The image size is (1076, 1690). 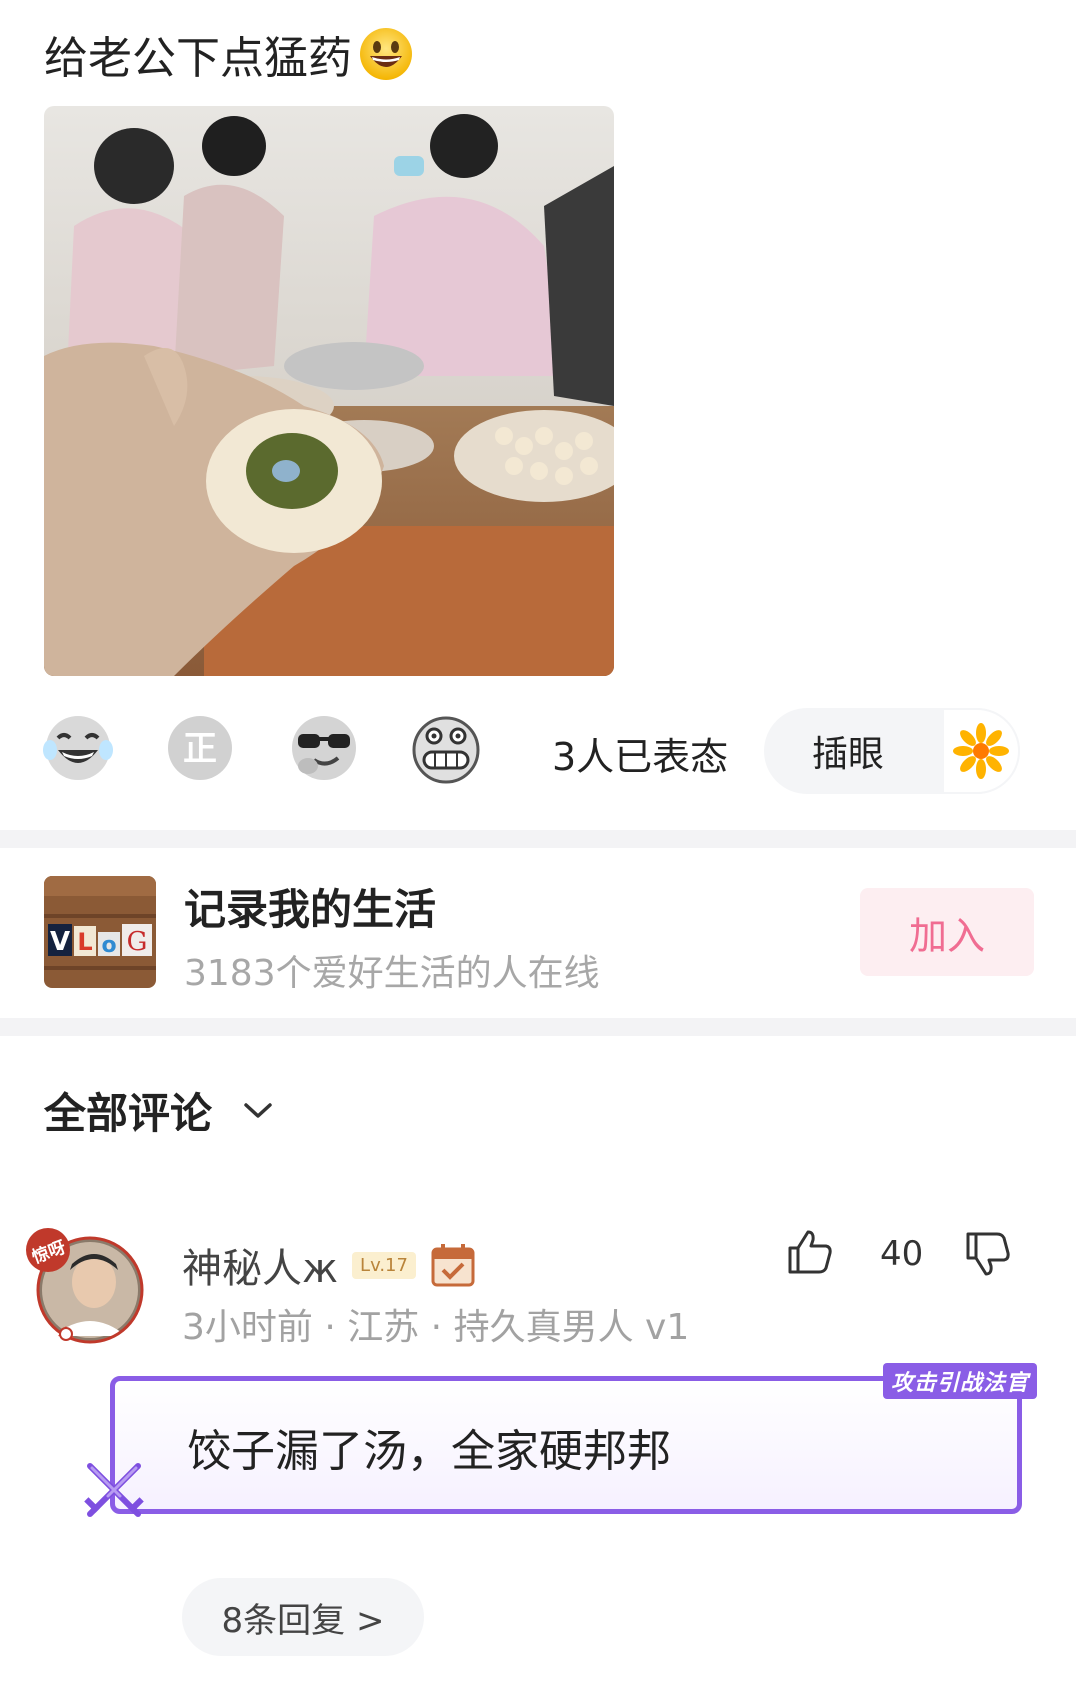 I want to click on checkin-calendar-icon, so click(x=453, y=1265).